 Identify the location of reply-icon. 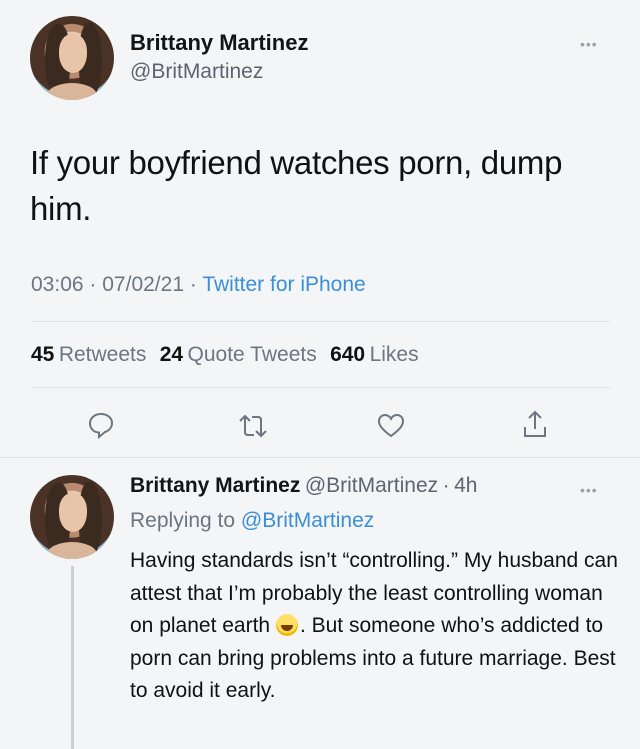
(101, 426).